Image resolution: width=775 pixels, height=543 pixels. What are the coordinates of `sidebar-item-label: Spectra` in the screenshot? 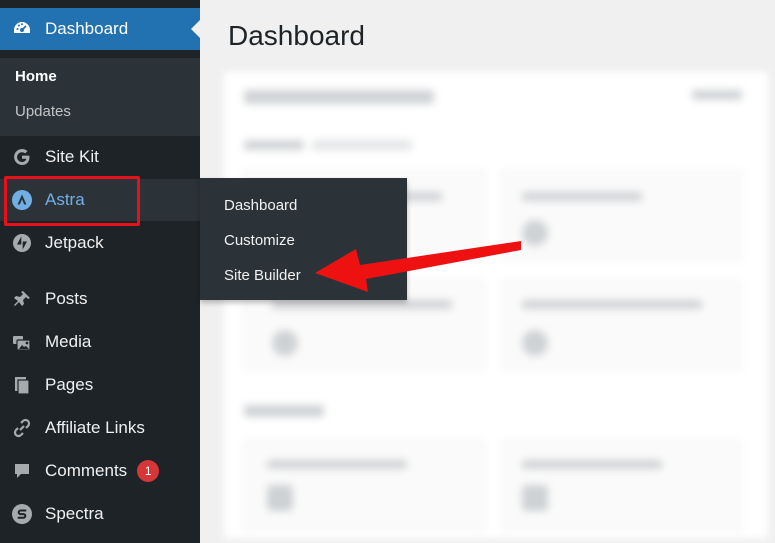 It's located at (74, 513).